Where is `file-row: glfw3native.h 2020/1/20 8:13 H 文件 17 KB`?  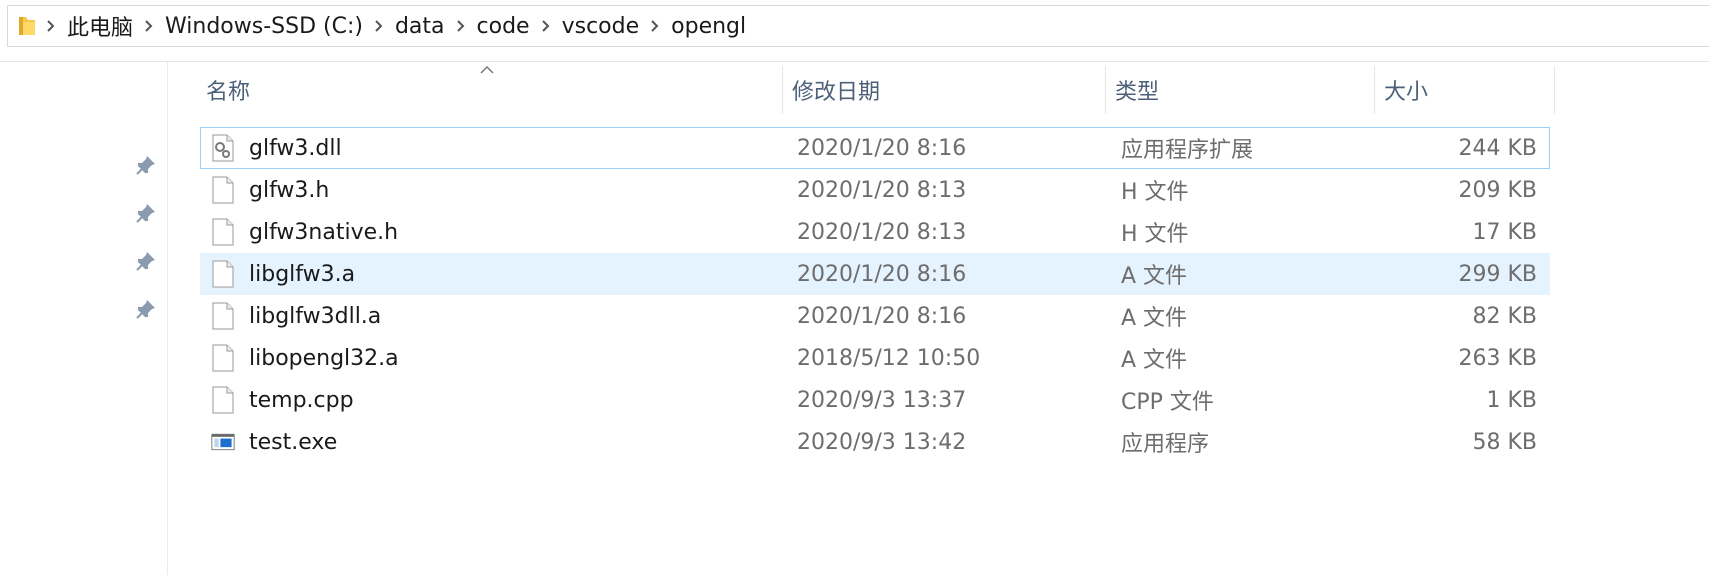
file-row: glfw3native.h 2020/1/20 8:13 H 文件 17 KB is located at coordinates (875, 232).